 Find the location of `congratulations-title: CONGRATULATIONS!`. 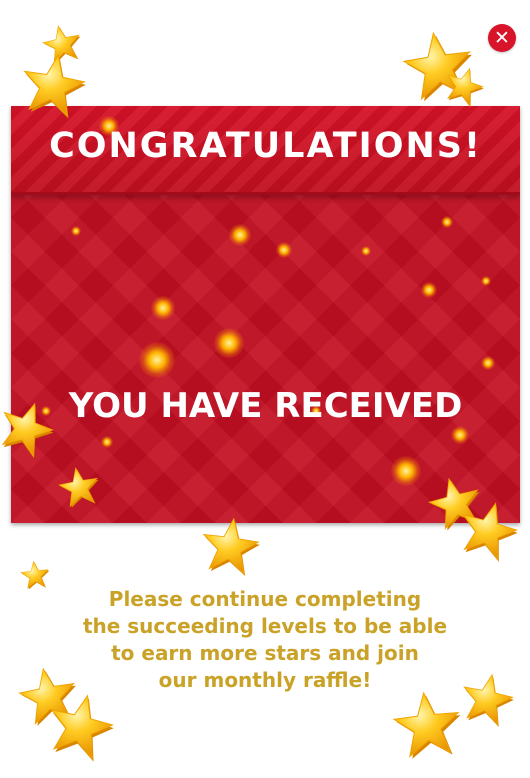

congratulations-title: CONGRATULATIONS! is located at coordinates (265, 146).